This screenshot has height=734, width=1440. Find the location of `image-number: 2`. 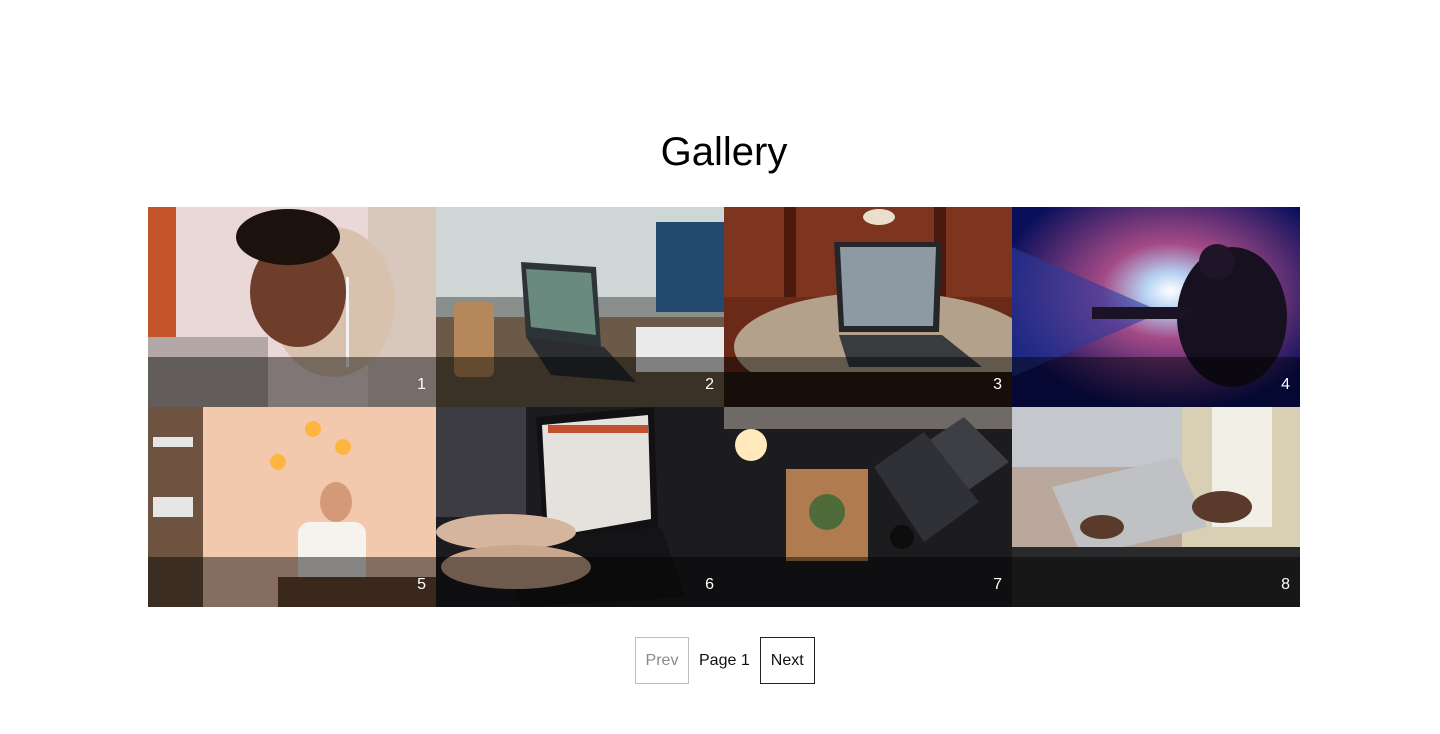

image-number: 2 is located at coordinates (709, 384).